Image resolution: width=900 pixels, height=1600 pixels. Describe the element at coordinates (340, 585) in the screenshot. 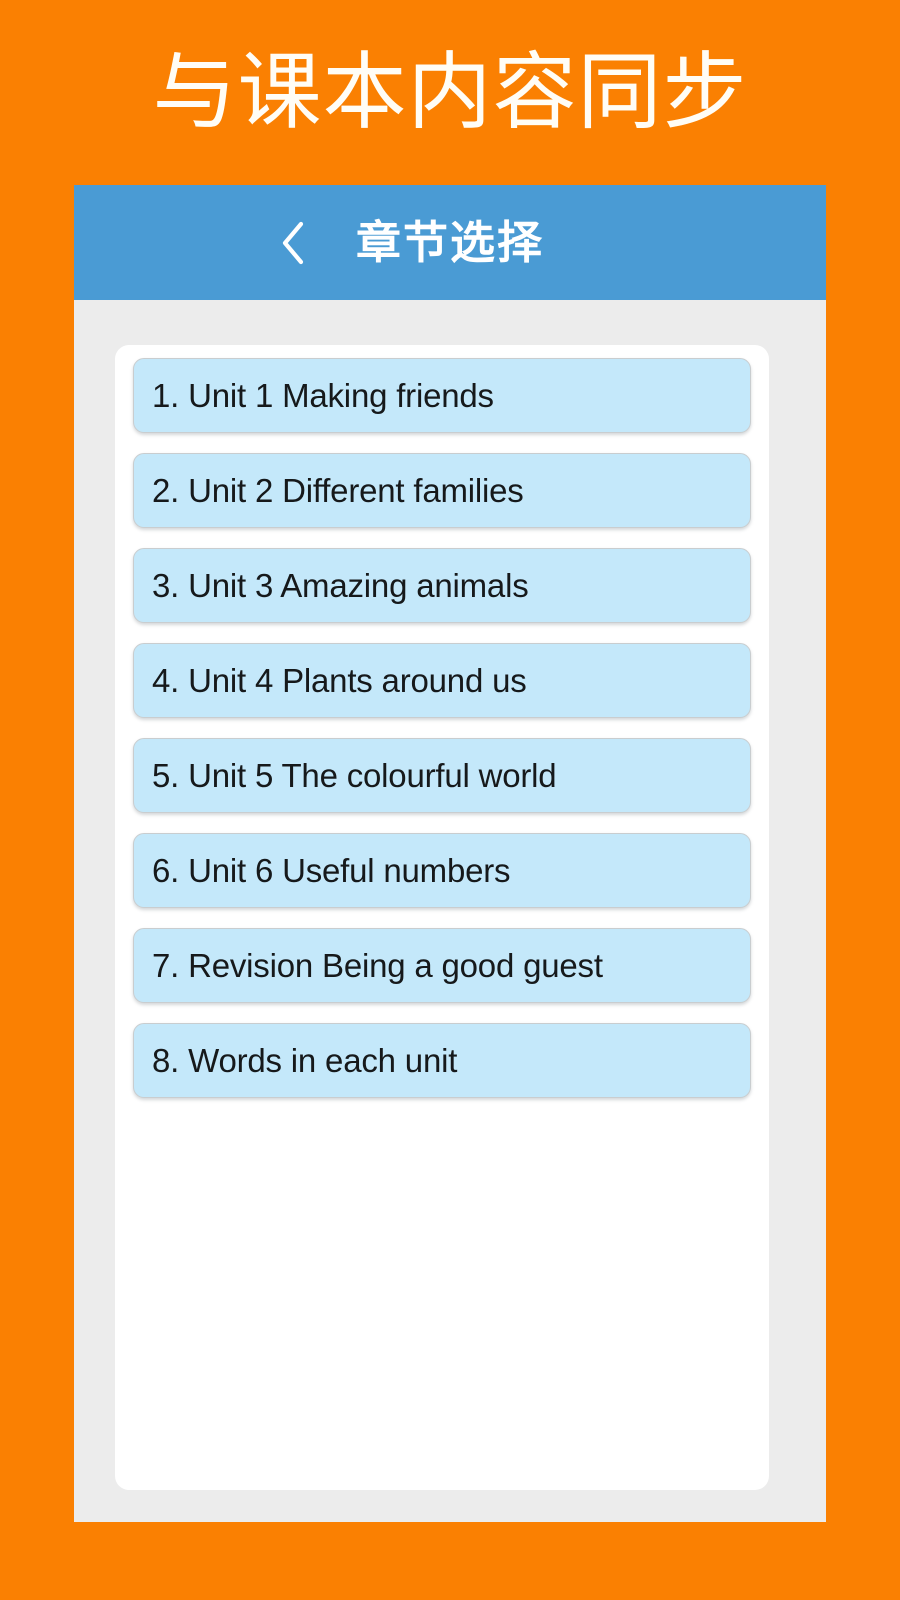

I see `chapter-item-label: 3. Unit 3 Amazing animals` at that location.